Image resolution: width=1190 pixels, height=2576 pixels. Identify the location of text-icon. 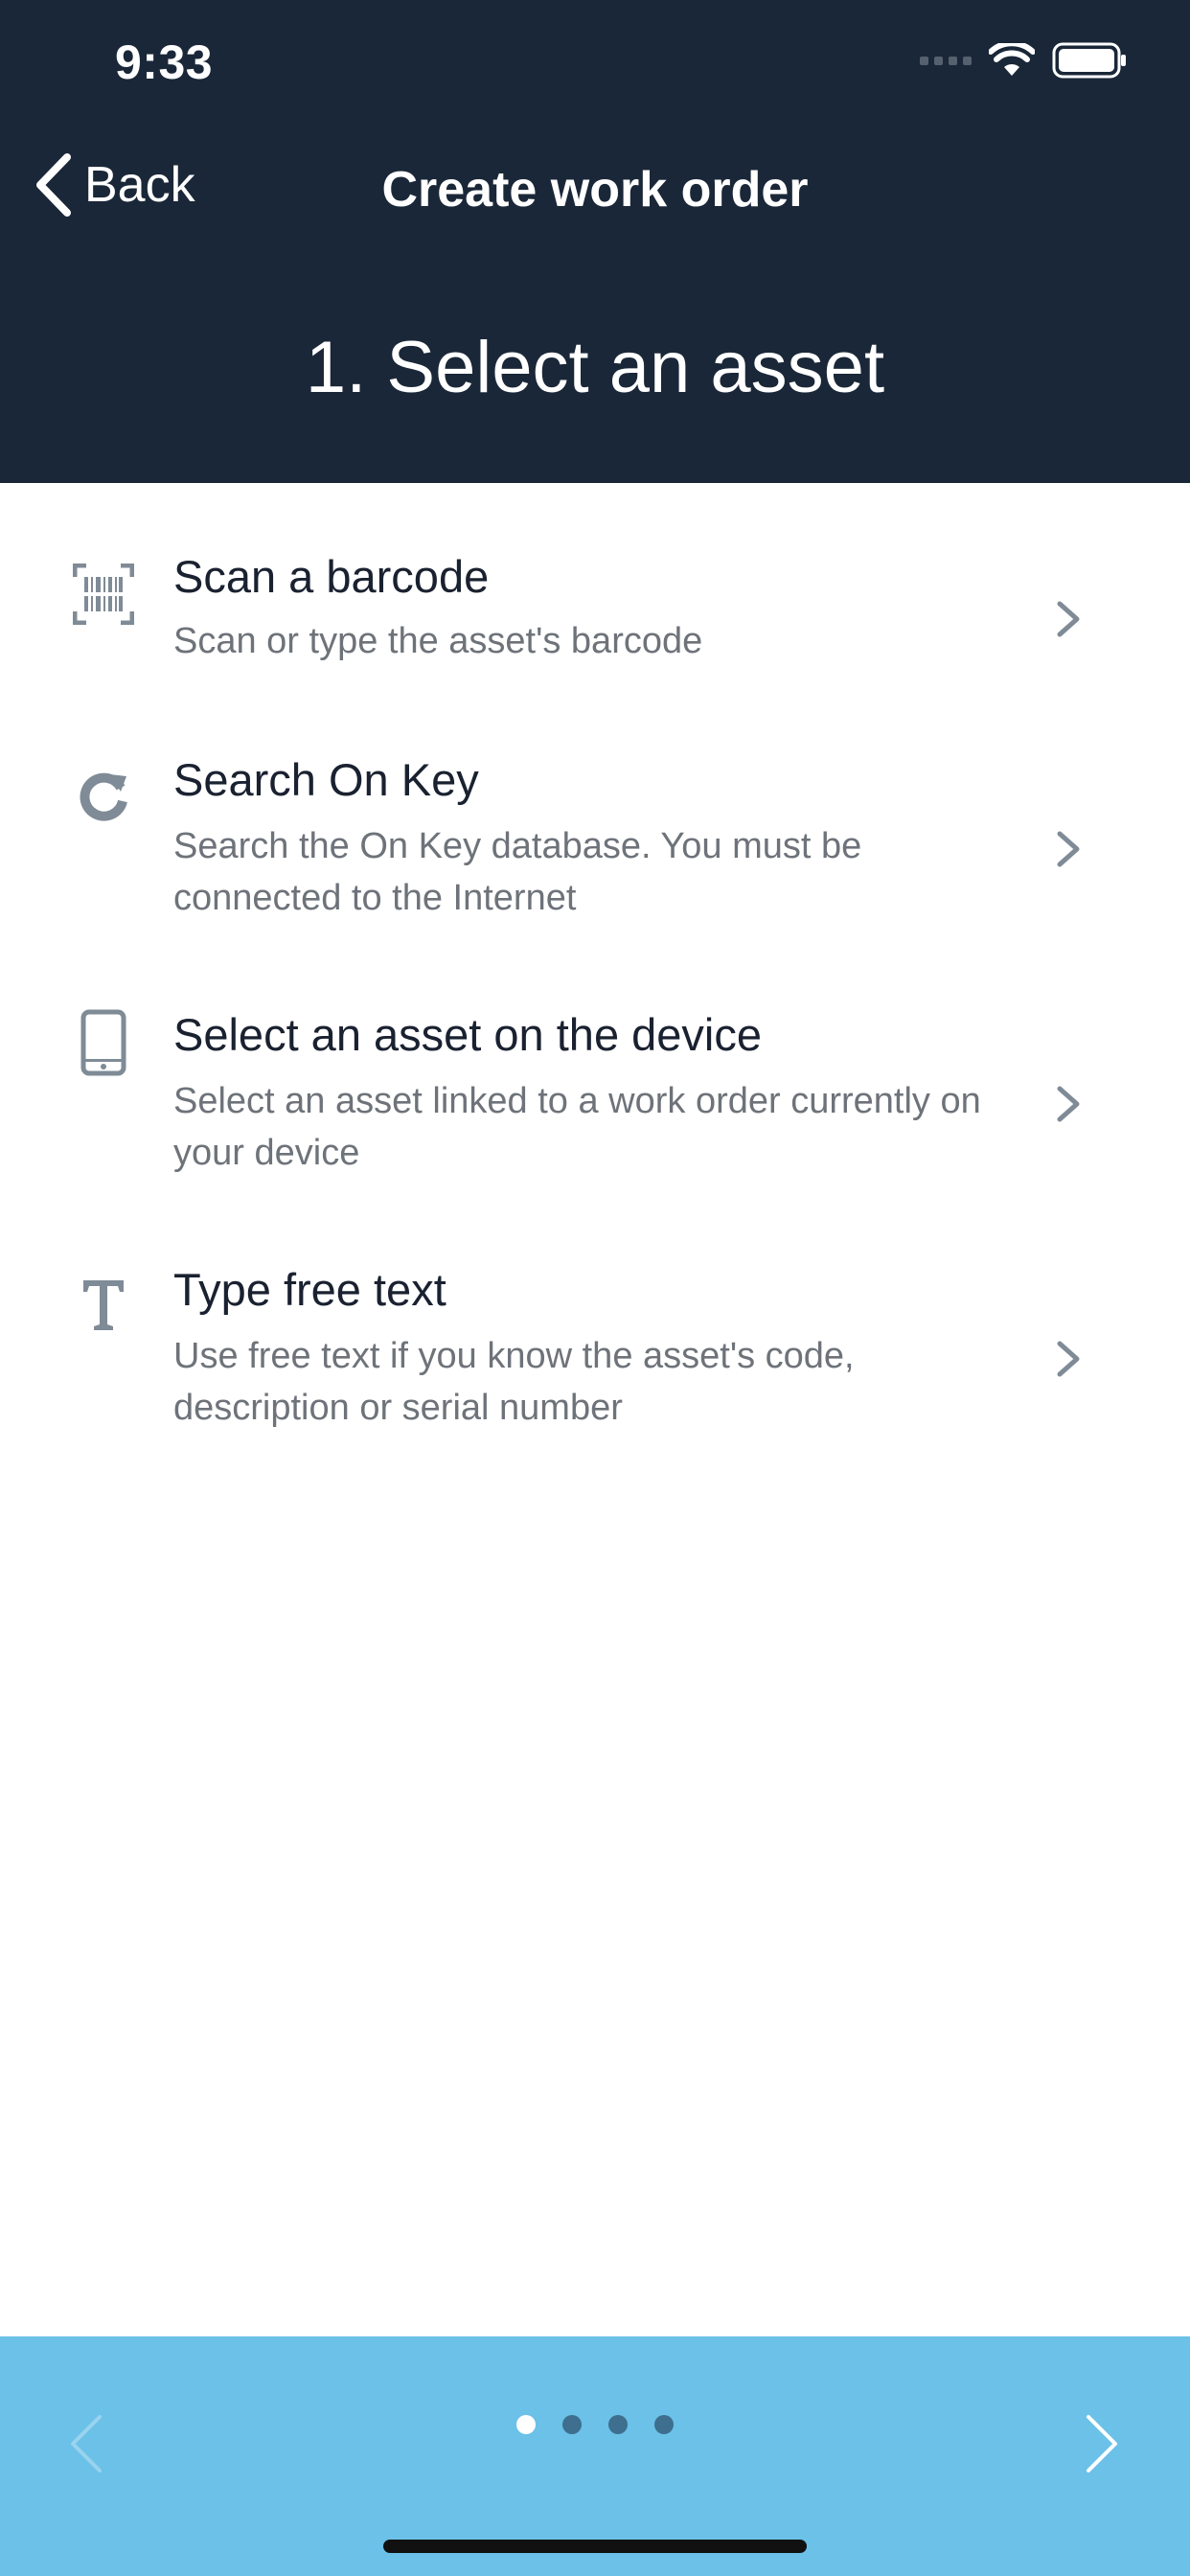
(103, 1305).